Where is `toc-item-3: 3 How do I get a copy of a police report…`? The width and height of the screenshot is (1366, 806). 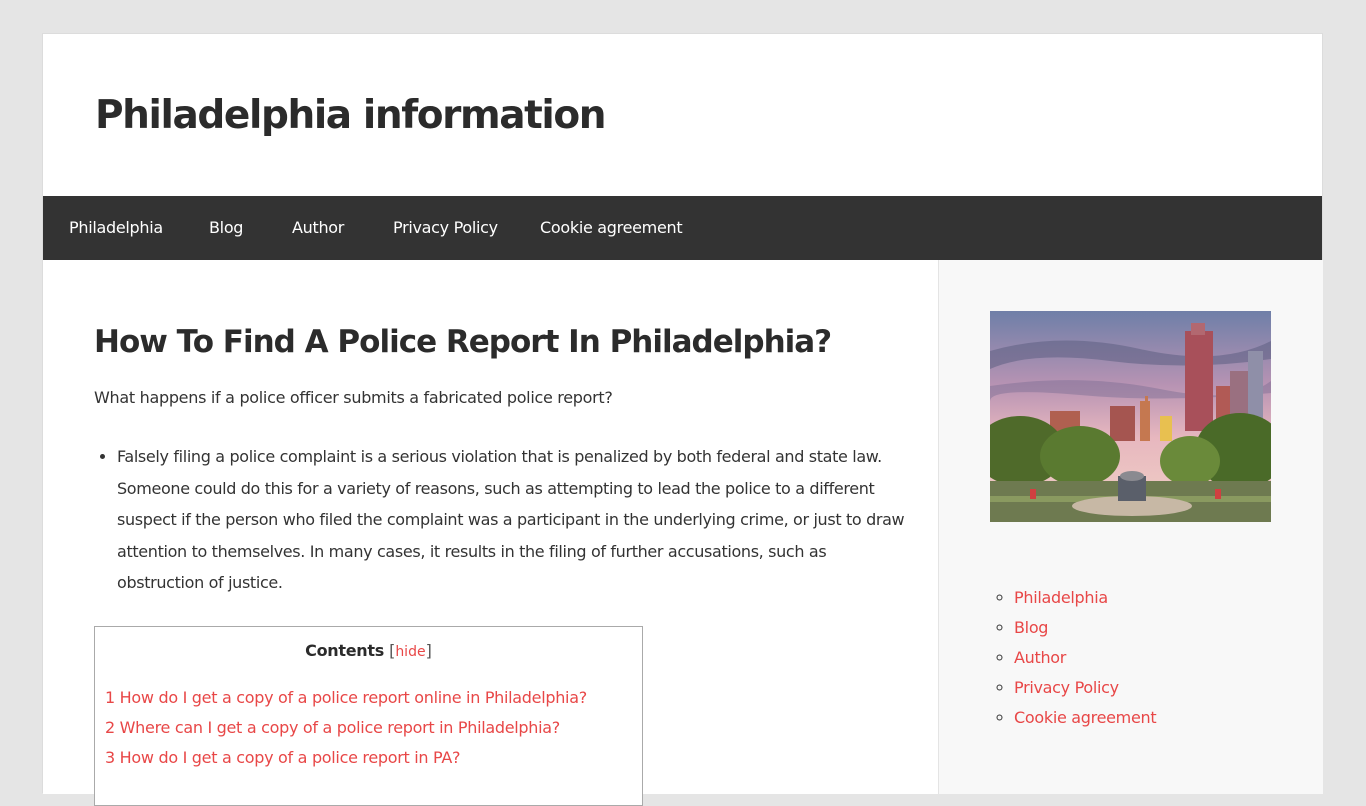
toc-item-3: 3 How do I get a copy of a police report… is located at coordinates (283, 758).